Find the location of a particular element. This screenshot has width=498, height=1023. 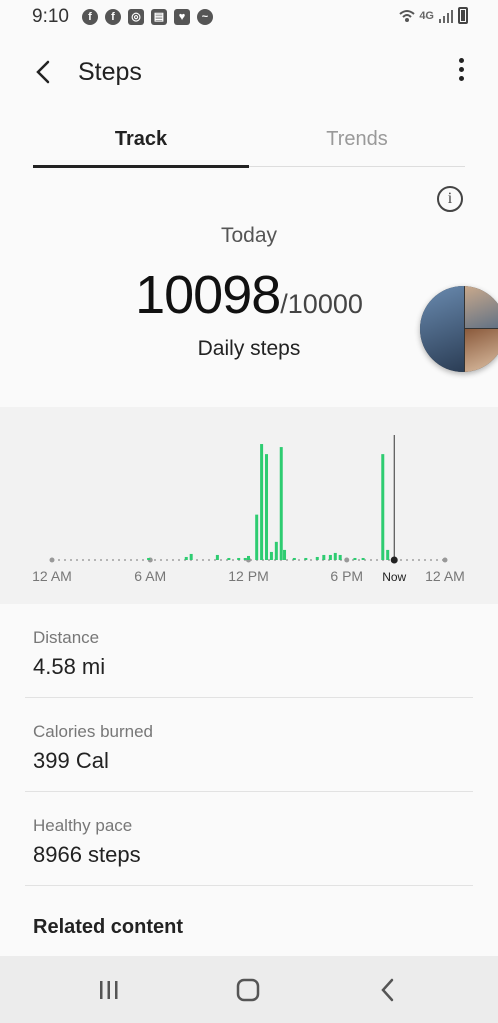

signal-icon is located at coordinates (446, 16).